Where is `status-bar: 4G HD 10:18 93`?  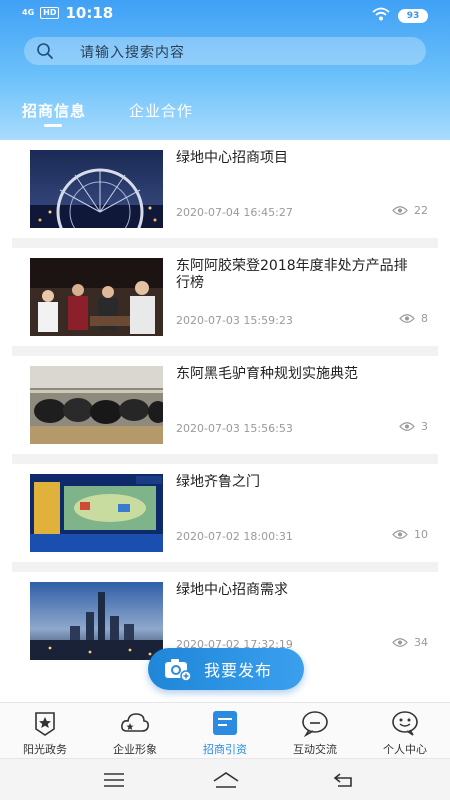
status-bar: 4G HD 10:18 93 is located at coordinates (225, 14).